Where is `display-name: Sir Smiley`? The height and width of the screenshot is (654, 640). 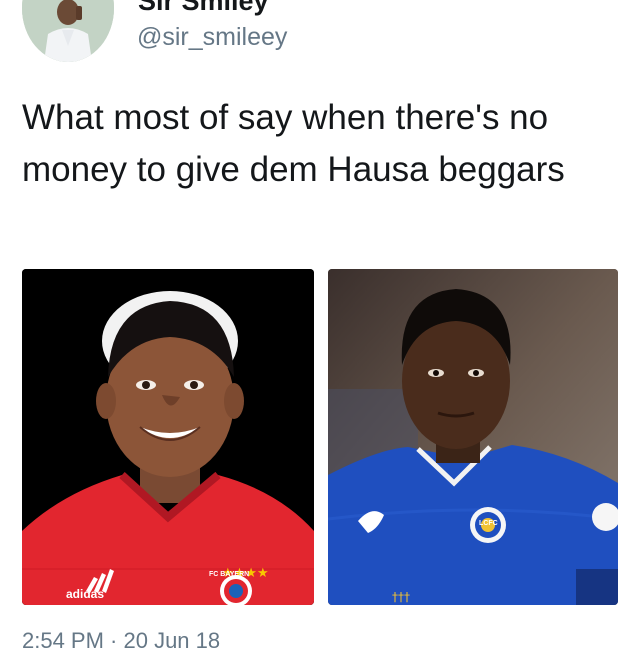
display-name: Sir Smiley is located at coordinates (203, 8).